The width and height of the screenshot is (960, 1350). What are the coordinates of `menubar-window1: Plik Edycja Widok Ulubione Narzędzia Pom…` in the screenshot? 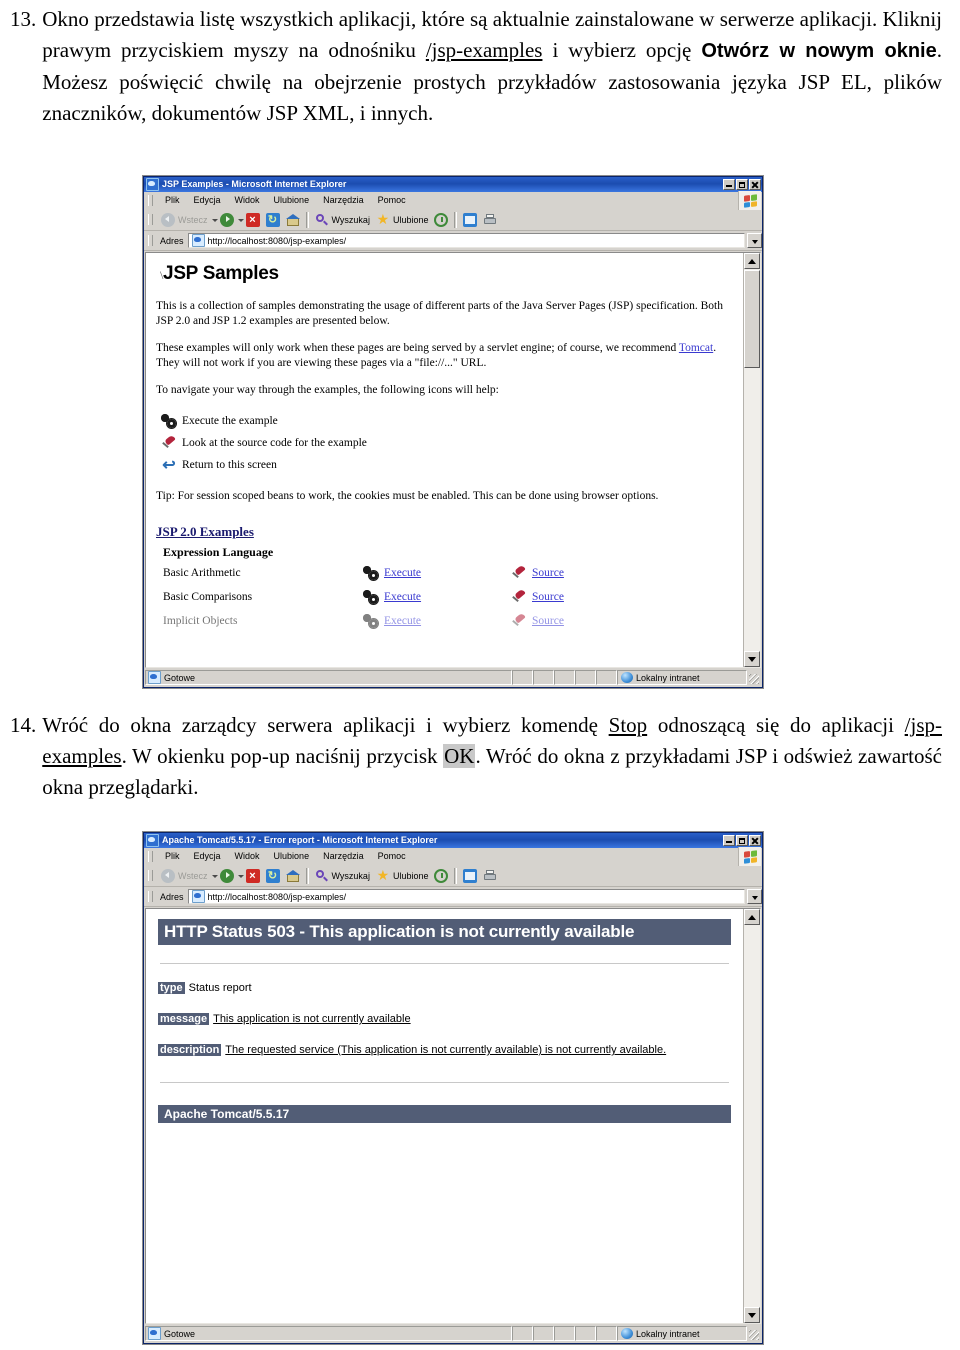 It's located at (453, 200).